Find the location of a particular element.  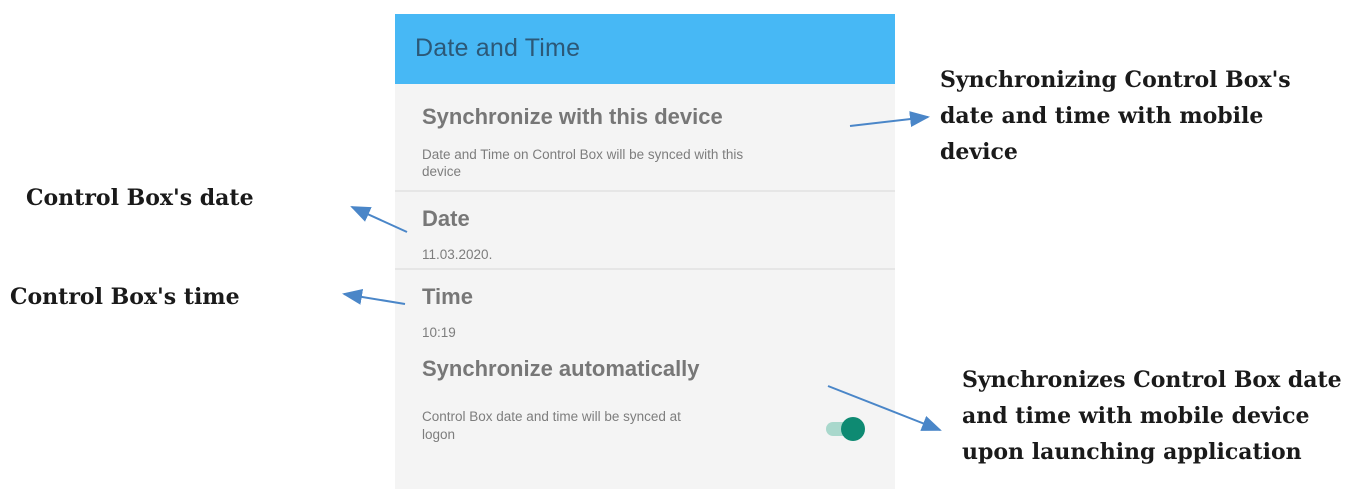

arrow-sync-device is located at coordinates (889, 119).